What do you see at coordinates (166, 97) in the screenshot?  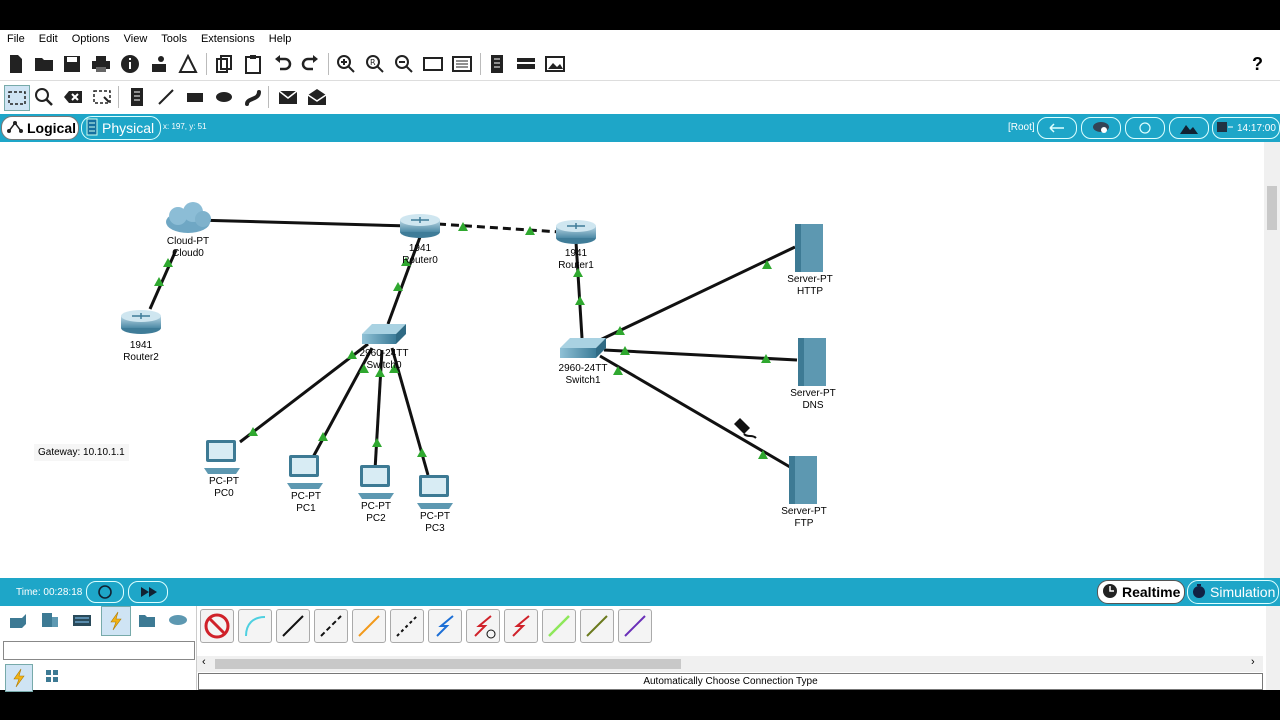 I see `draw-line-icon` at bounding box center [166, 97].